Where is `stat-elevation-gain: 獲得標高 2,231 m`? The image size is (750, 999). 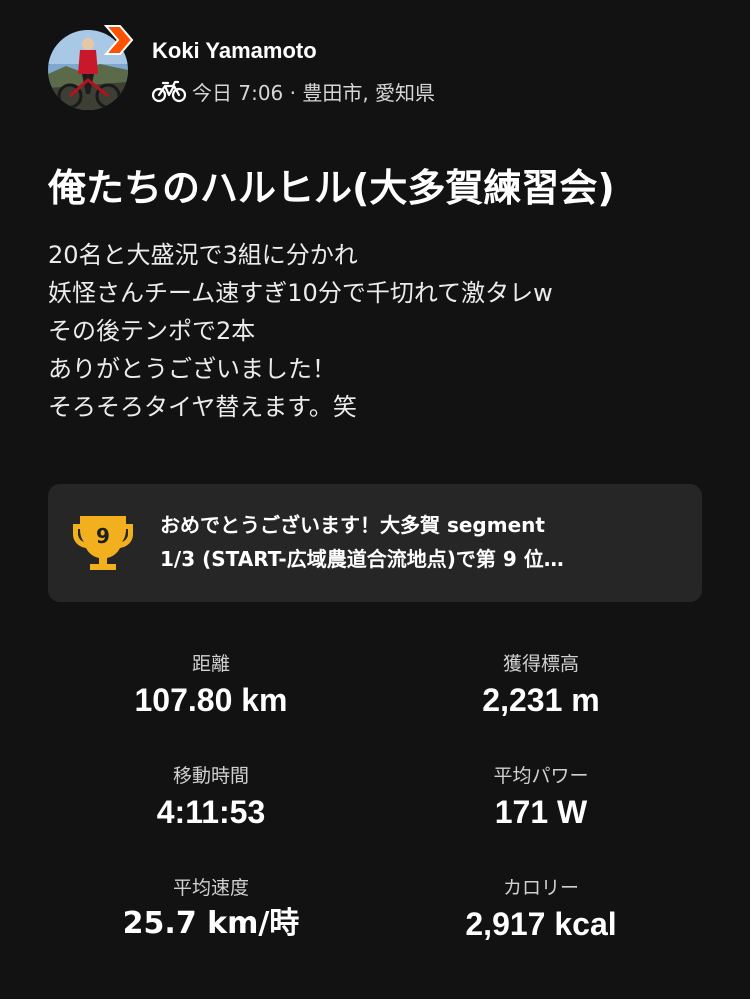 stat-elevation-gain: 獲得標高 2,231 m is located at coordinates (541, 684).